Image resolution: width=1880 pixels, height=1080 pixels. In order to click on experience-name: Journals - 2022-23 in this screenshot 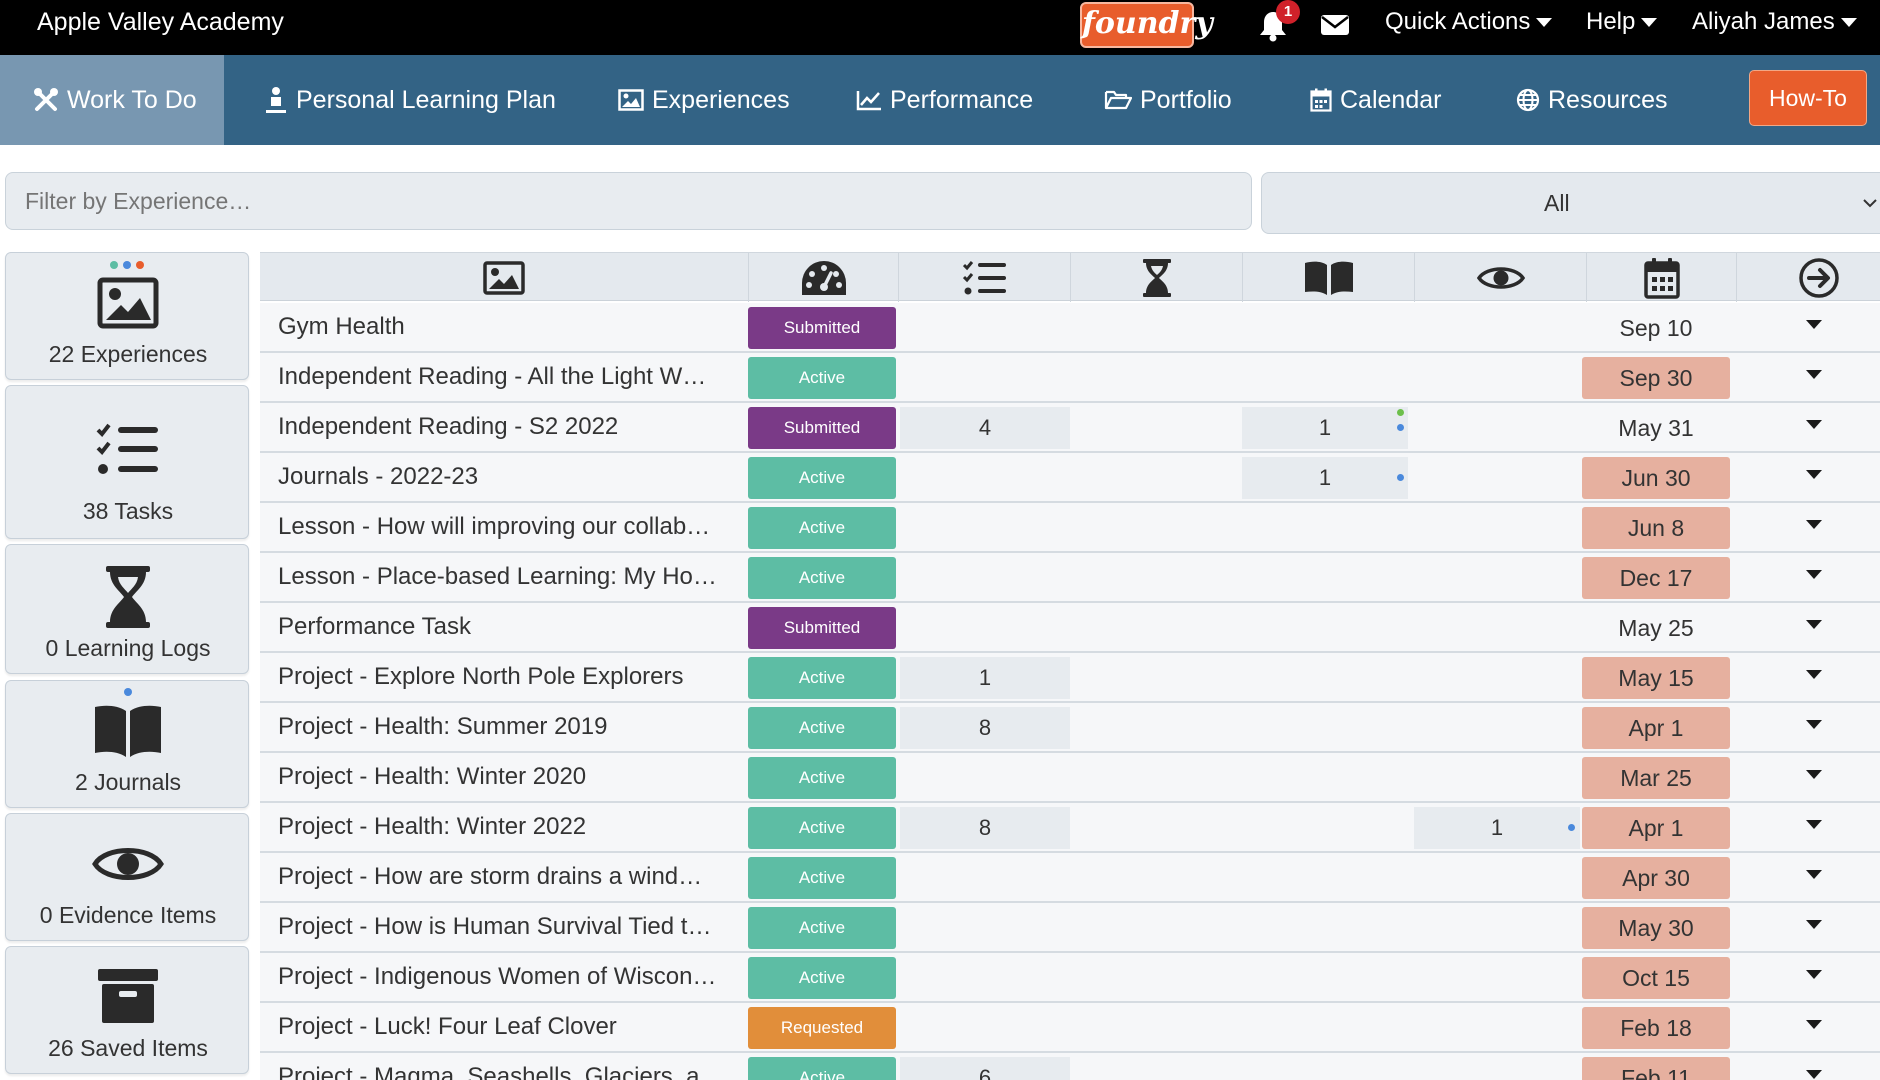, I will do `click(509, 477)`.